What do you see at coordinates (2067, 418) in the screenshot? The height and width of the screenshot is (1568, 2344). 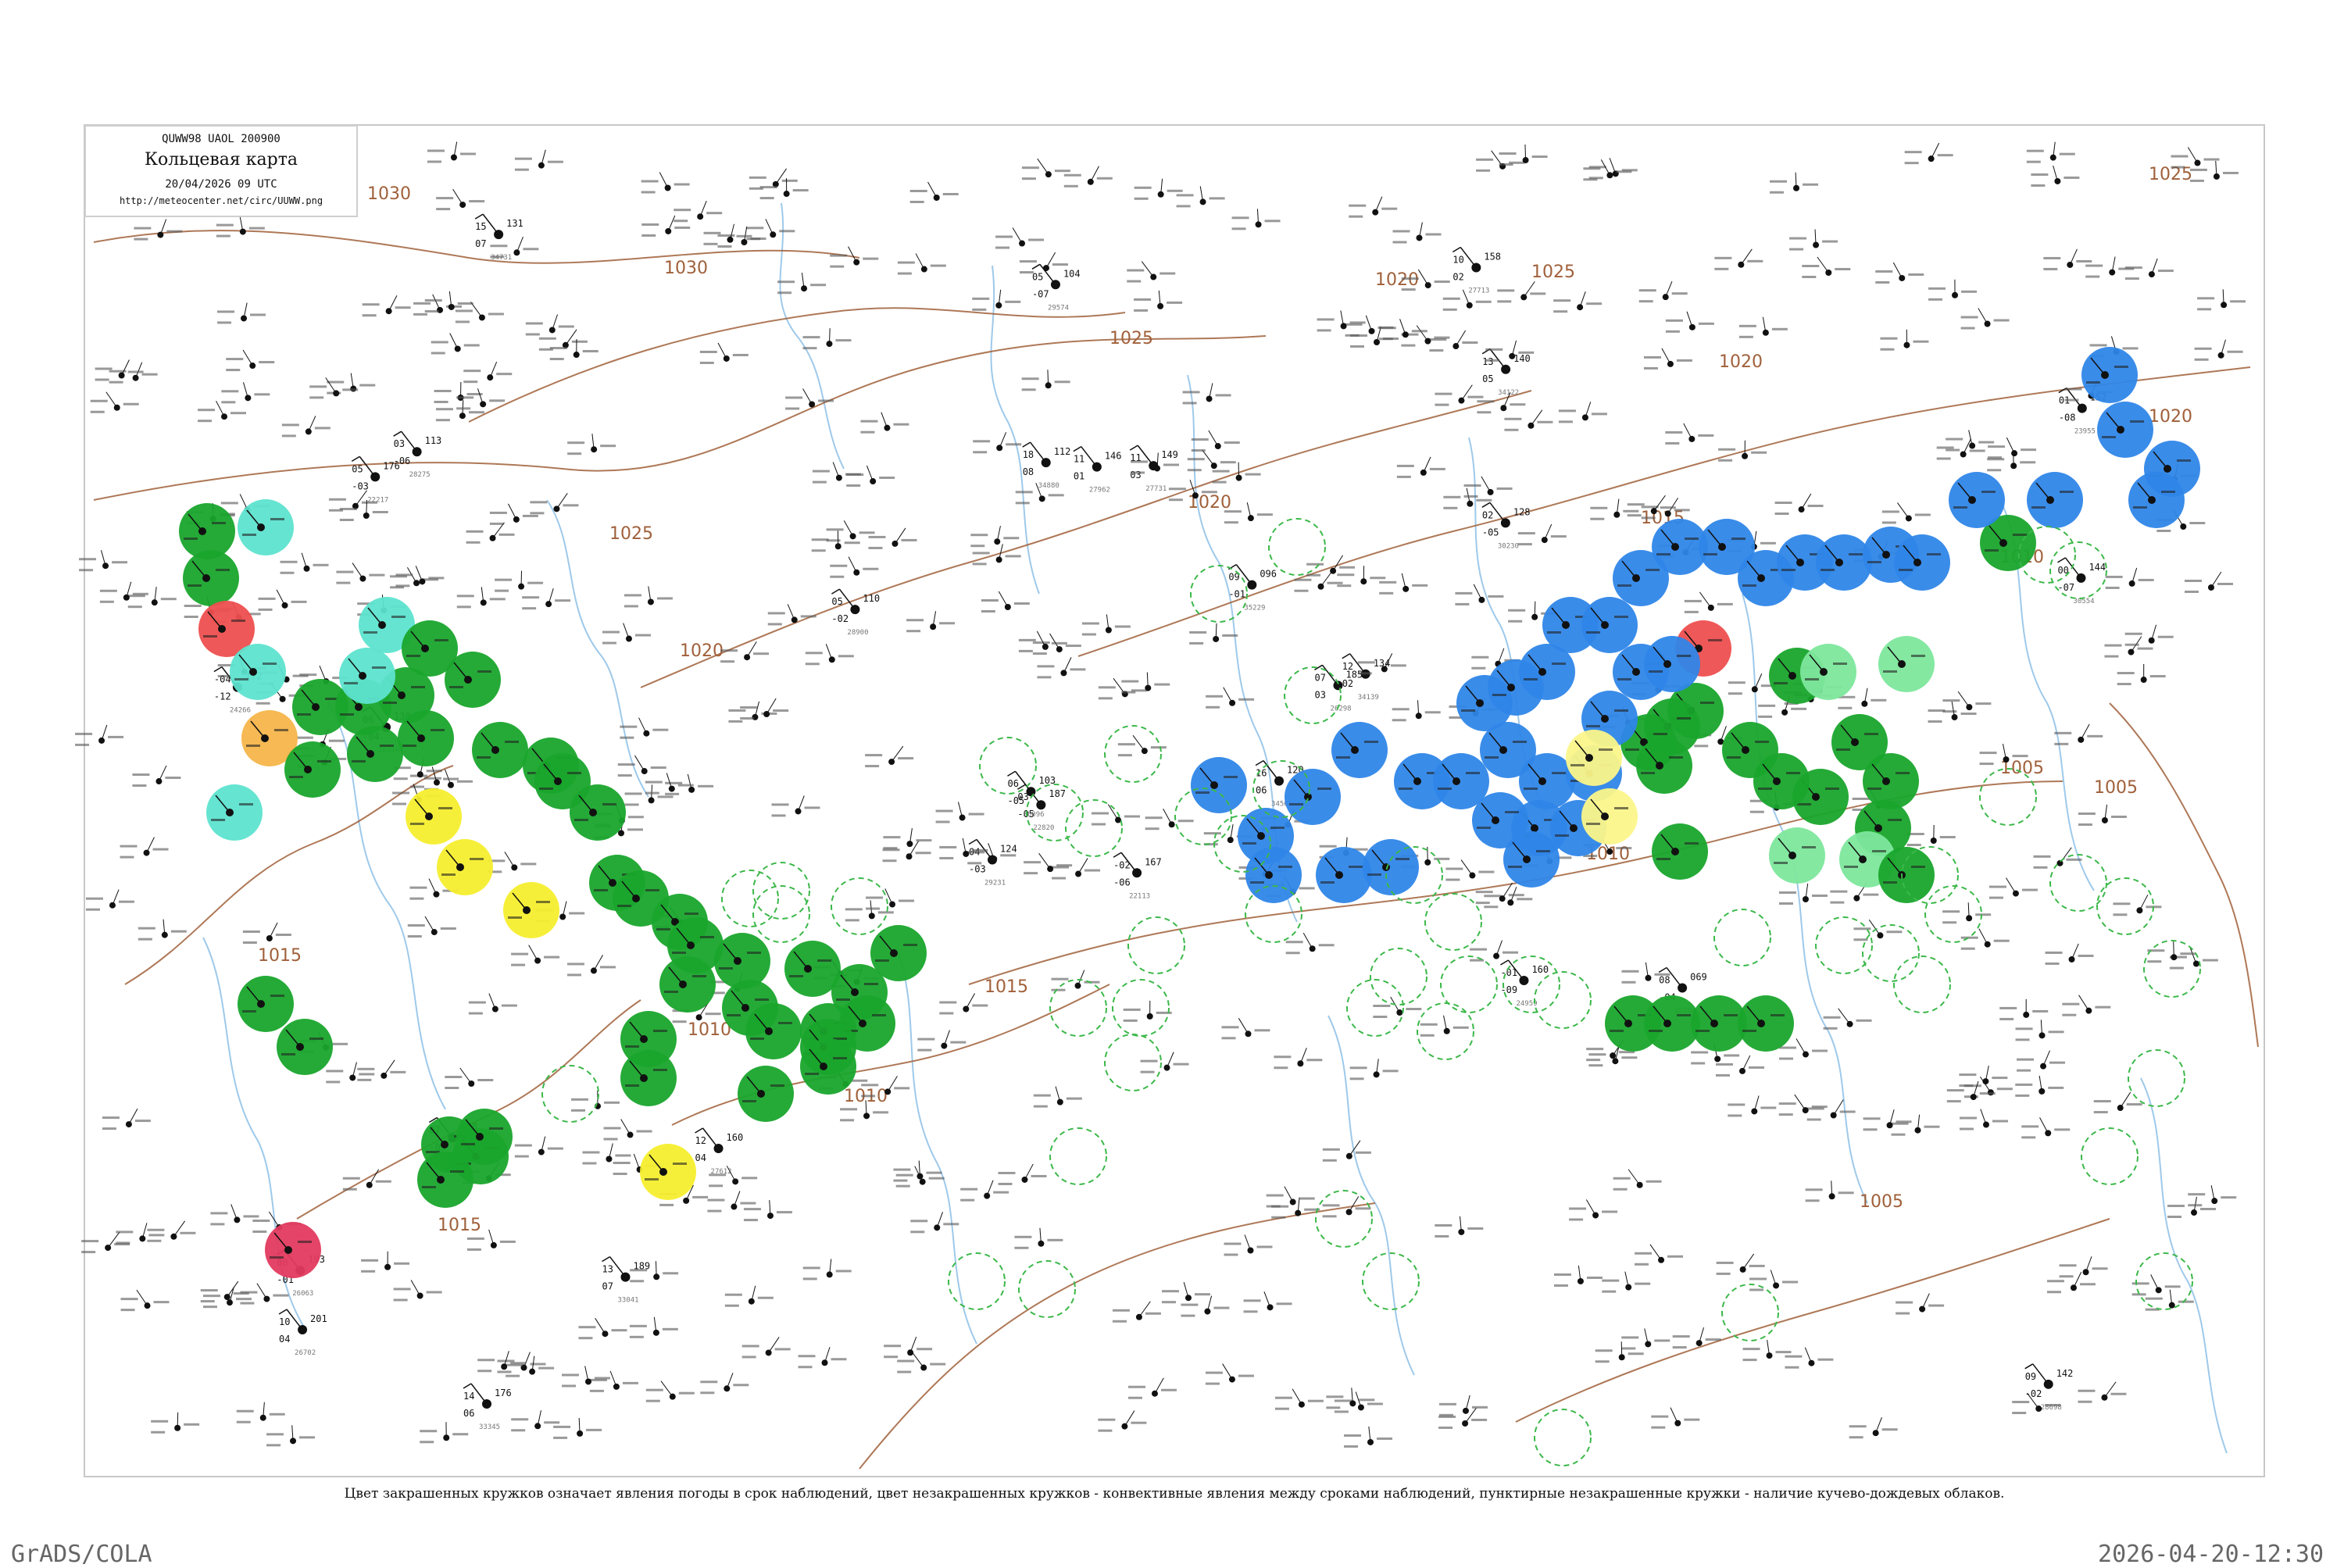 I see `station-dewpoint: -08` at bounding box center [2067, 418].